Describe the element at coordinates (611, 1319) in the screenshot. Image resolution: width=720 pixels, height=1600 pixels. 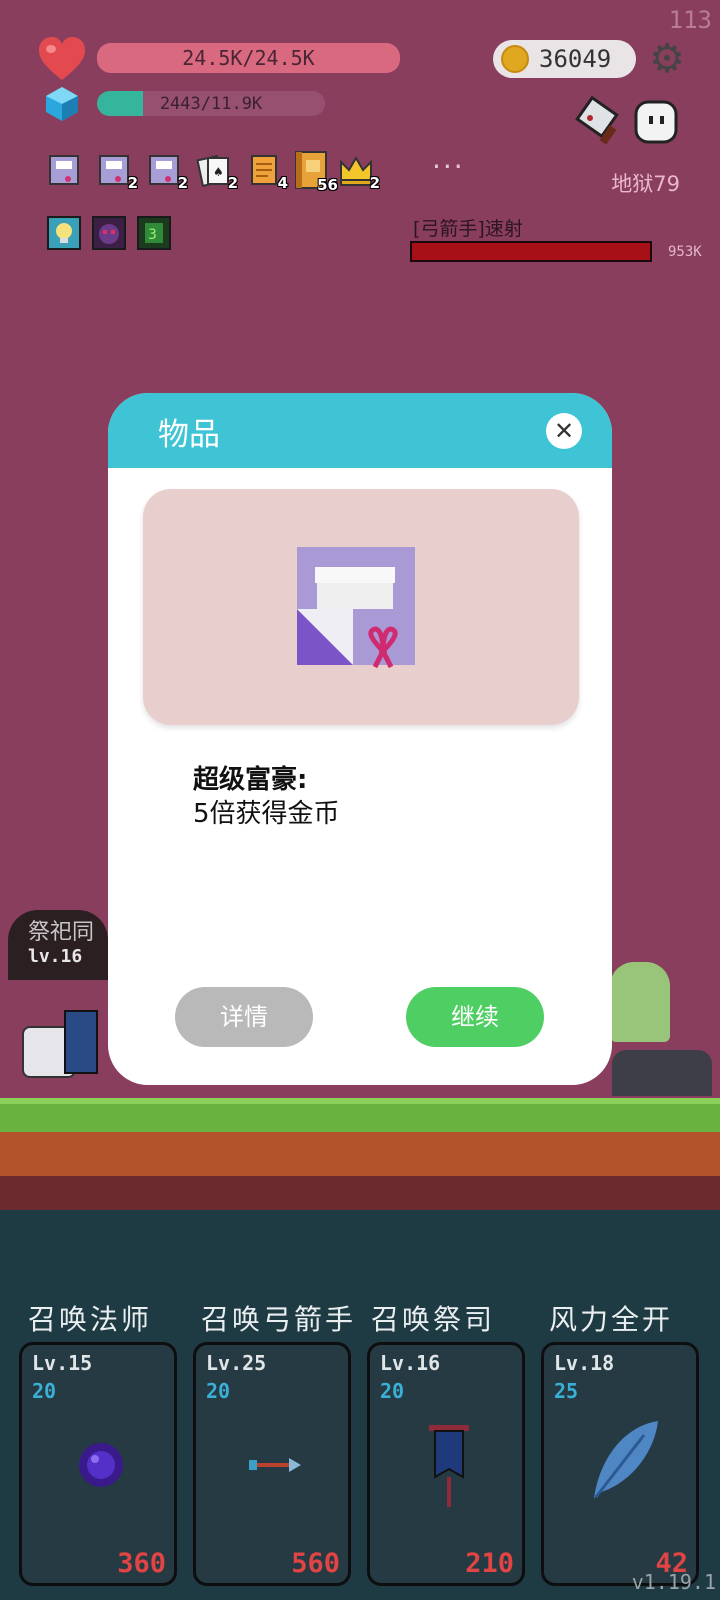
I see `skill-name: 风力全开` at that location.